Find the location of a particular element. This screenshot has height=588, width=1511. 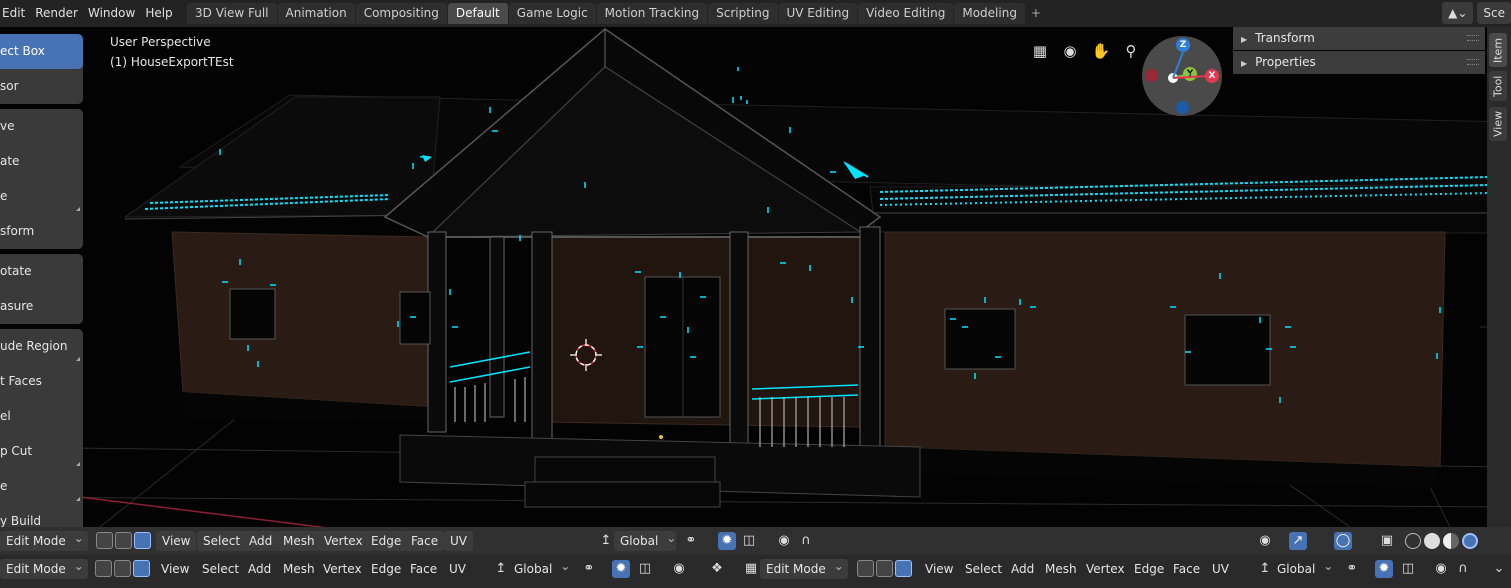

workspace-tab-default: Default is located at coordinates (477, 13).